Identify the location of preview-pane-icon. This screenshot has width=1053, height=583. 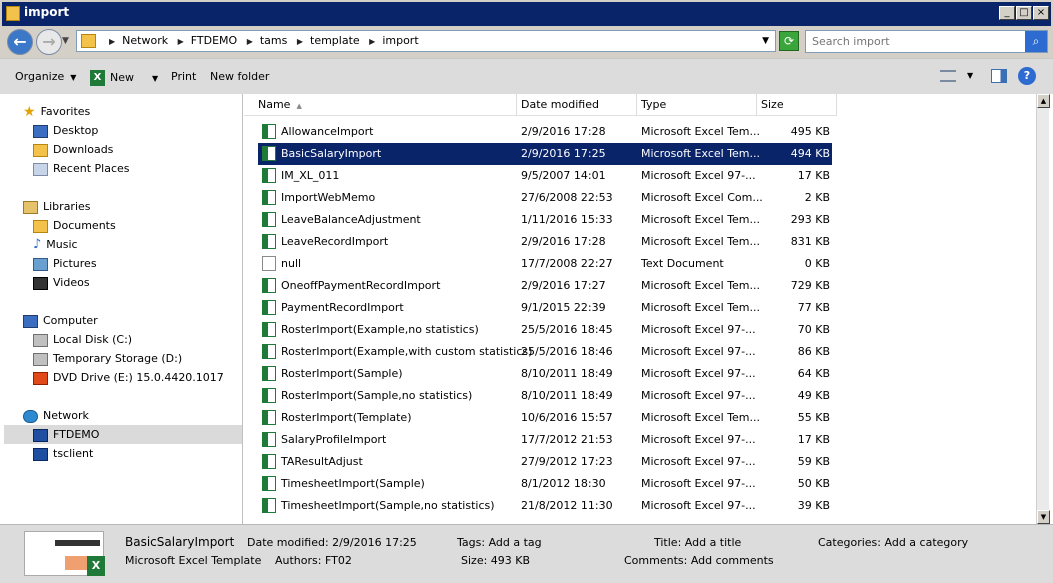
(999, 76).